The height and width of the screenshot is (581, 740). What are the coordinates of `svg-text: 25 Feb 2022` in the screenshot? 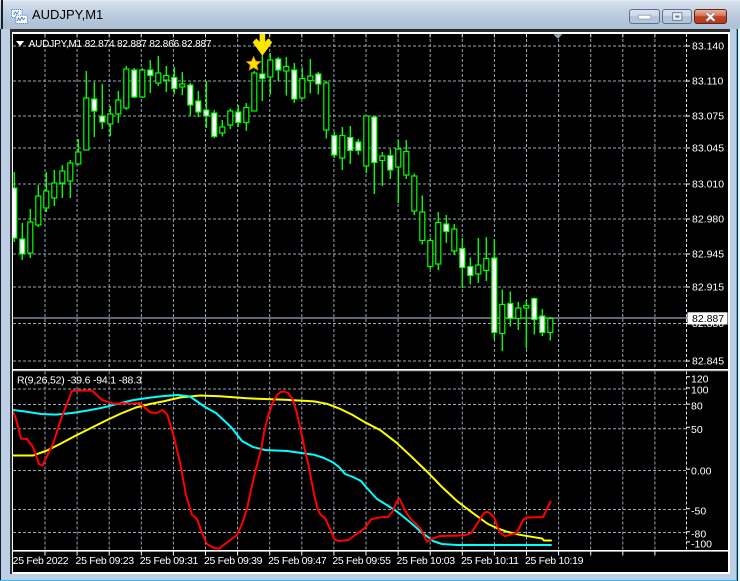 It's located at (41, 561).